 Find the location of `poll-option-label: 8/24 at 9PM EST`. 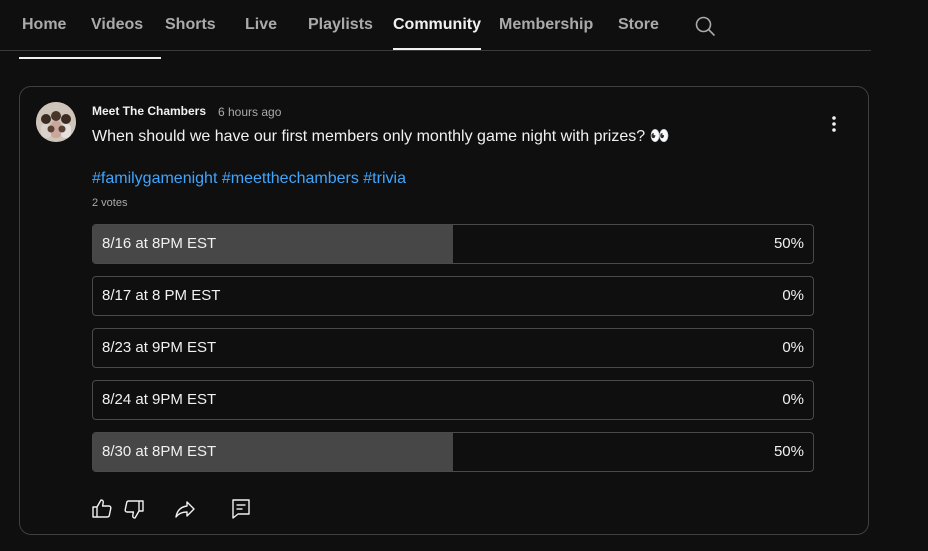

poll-option-label: 8/24 at 9PM EST is located at coordinates (159, 399).